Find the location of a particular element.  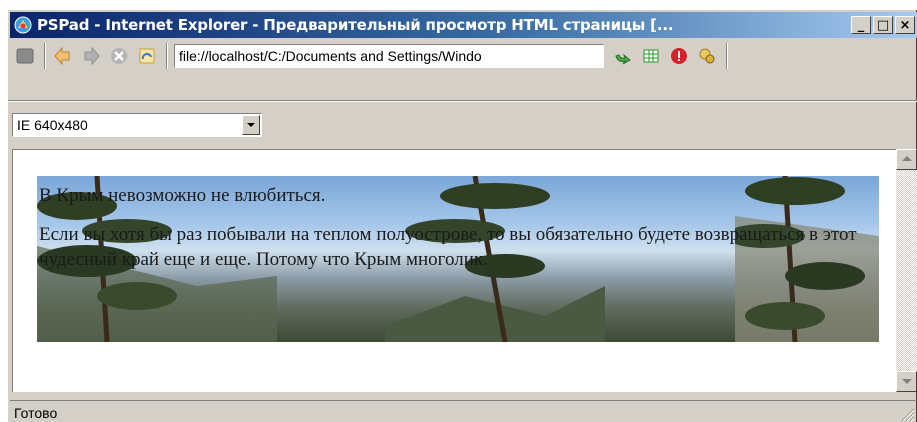

minimize-button: _ is located at coordinates (861, 25).